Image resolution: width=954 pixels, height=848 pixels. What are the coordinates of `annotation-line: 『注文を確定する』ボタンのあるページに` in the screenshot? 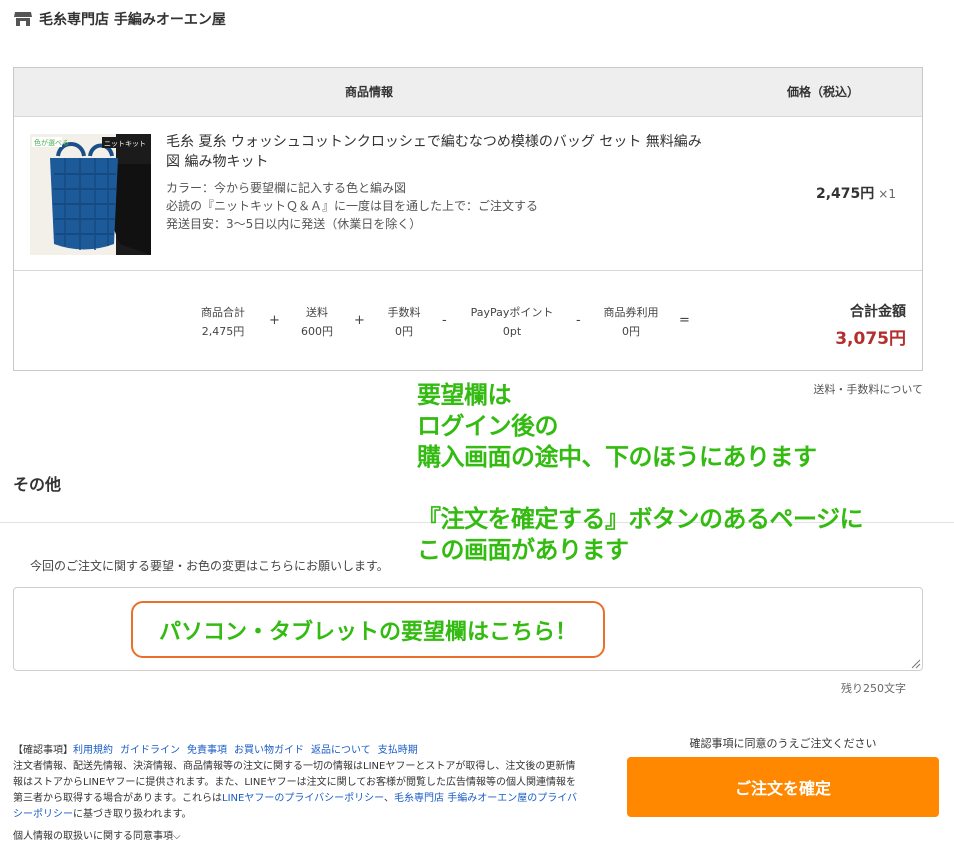 It's located at (640, 519).